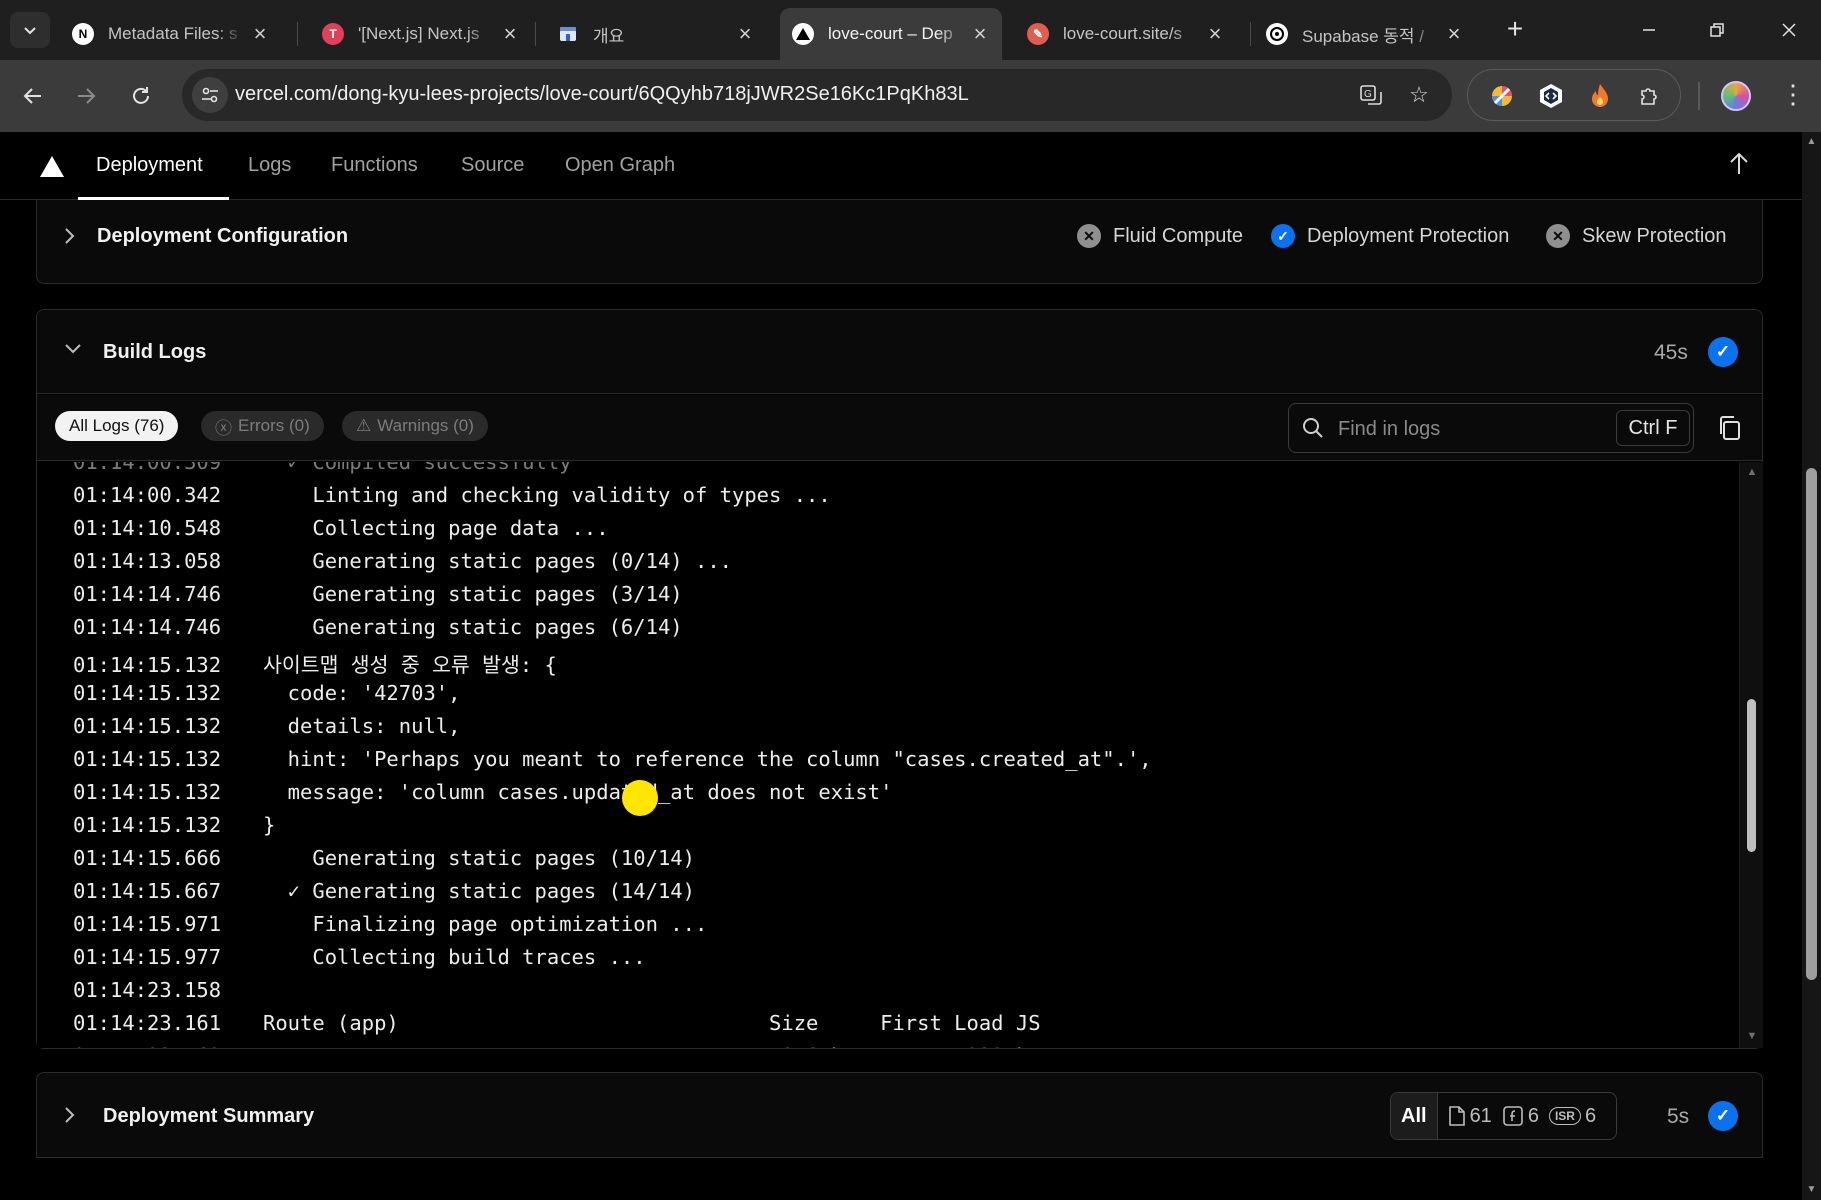 Image resolution: width=1821 pixels, height=1200 pixels. I want to click on tab-title: love-court – Dep, so click(890, 33).